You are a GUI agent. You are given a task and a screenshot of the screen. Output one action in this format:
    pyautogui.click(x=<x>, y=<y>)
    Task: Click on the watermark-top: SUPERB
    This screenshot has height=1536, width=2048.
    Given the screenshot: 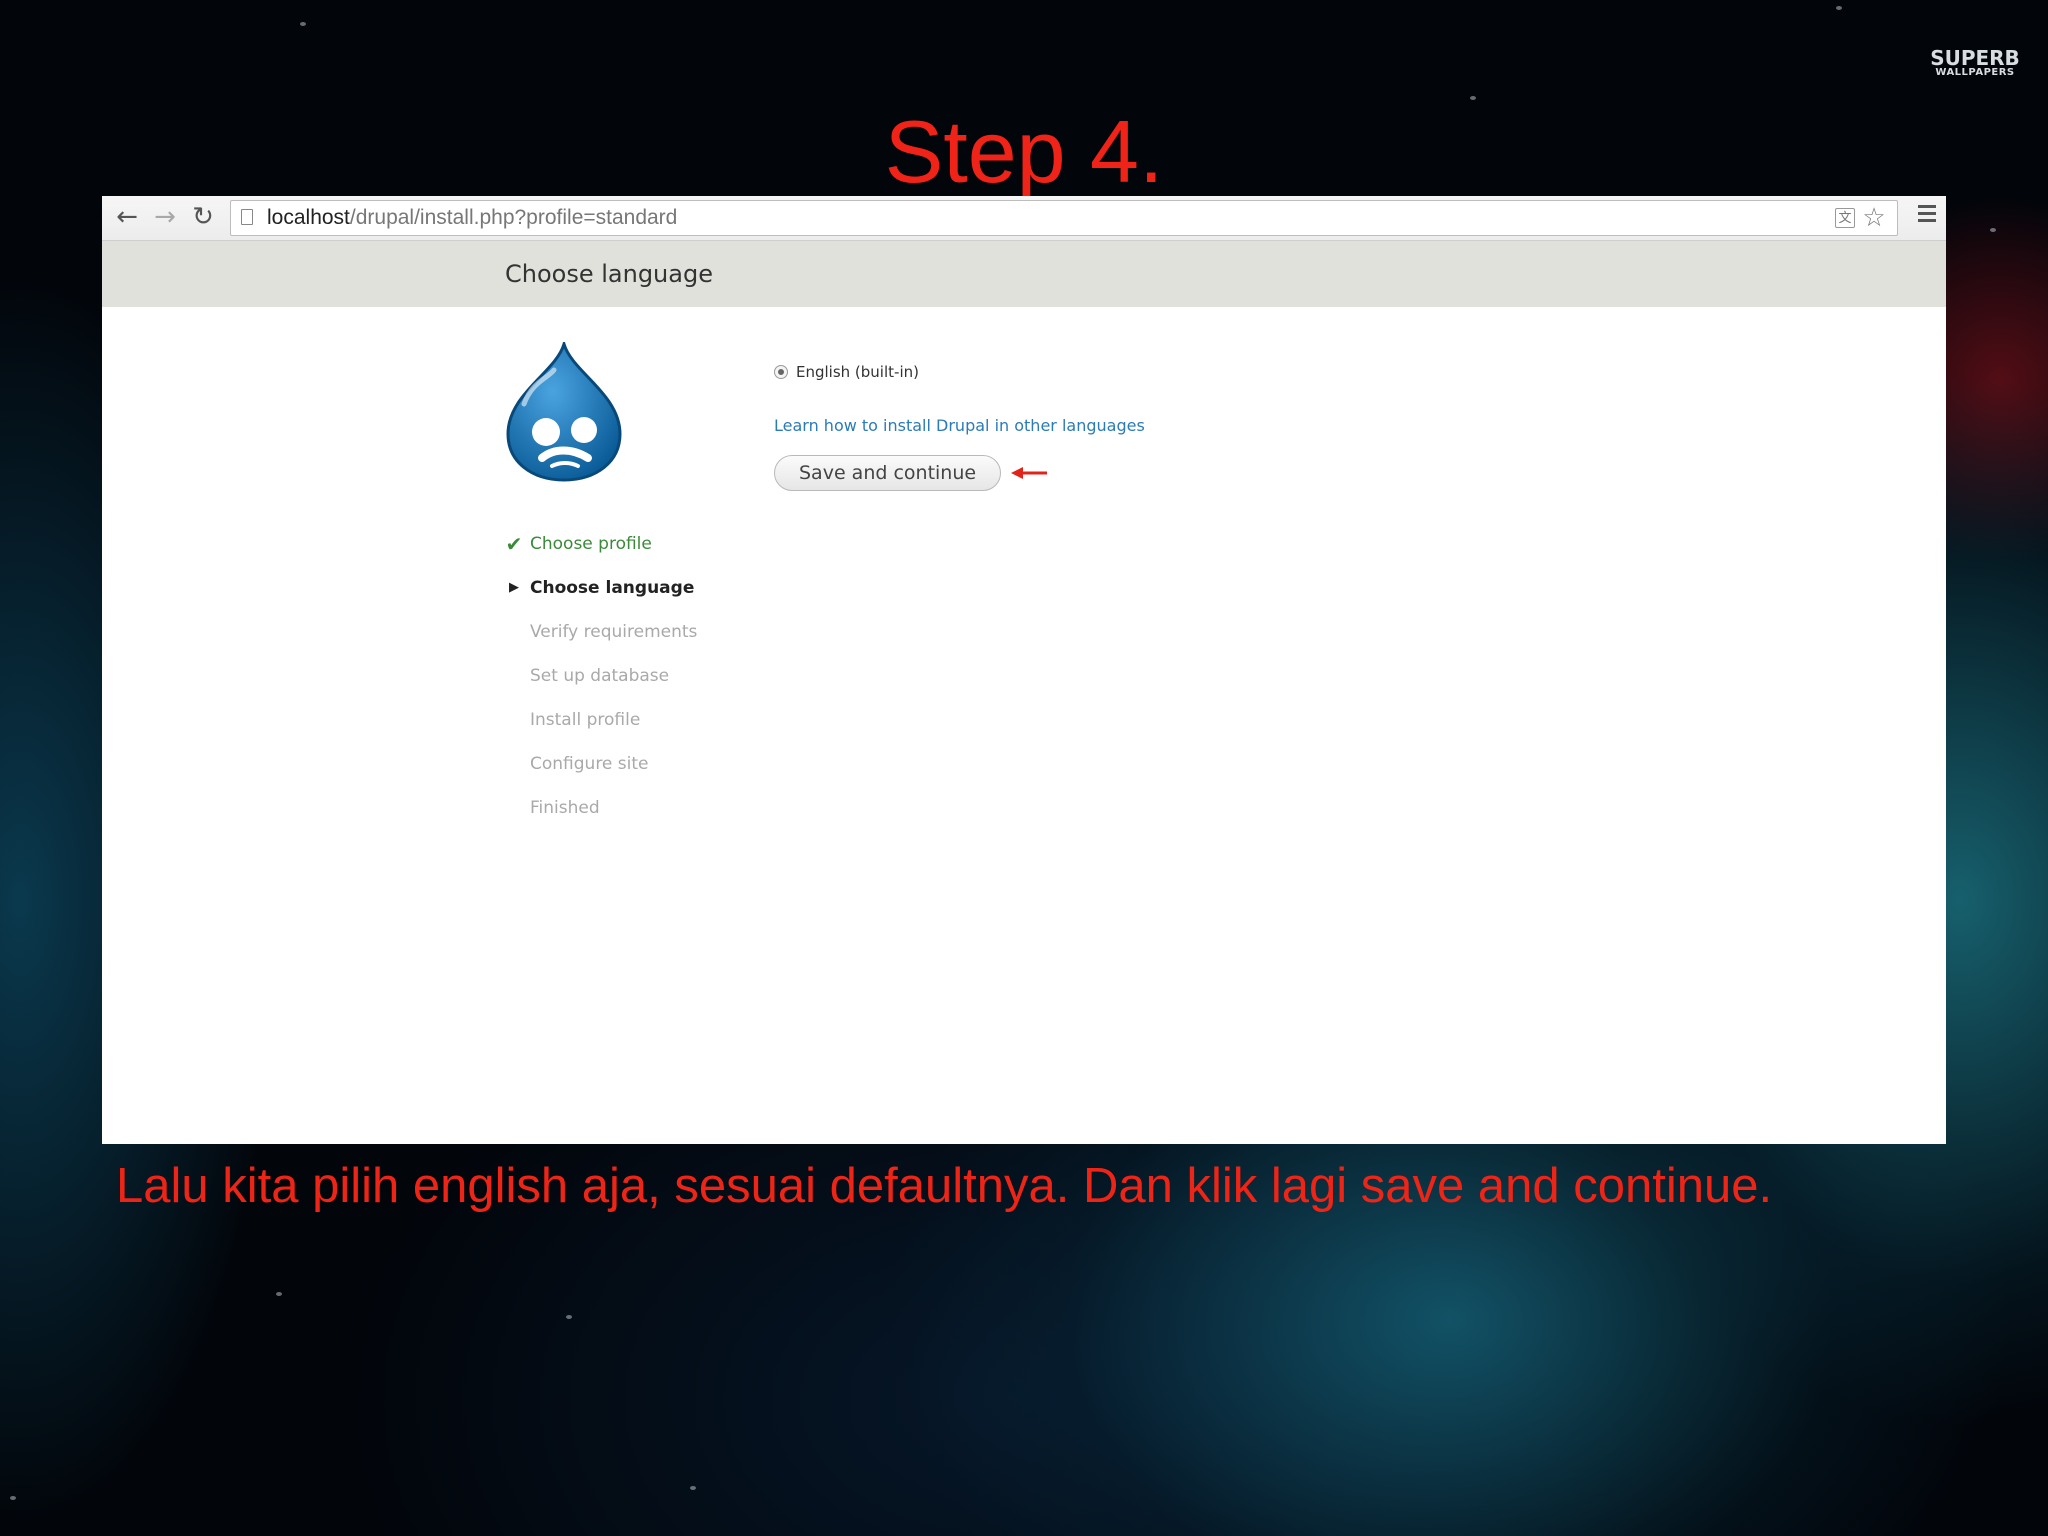 What is the action you would take?
    pyautogui.click(x=1975, y=58)
    